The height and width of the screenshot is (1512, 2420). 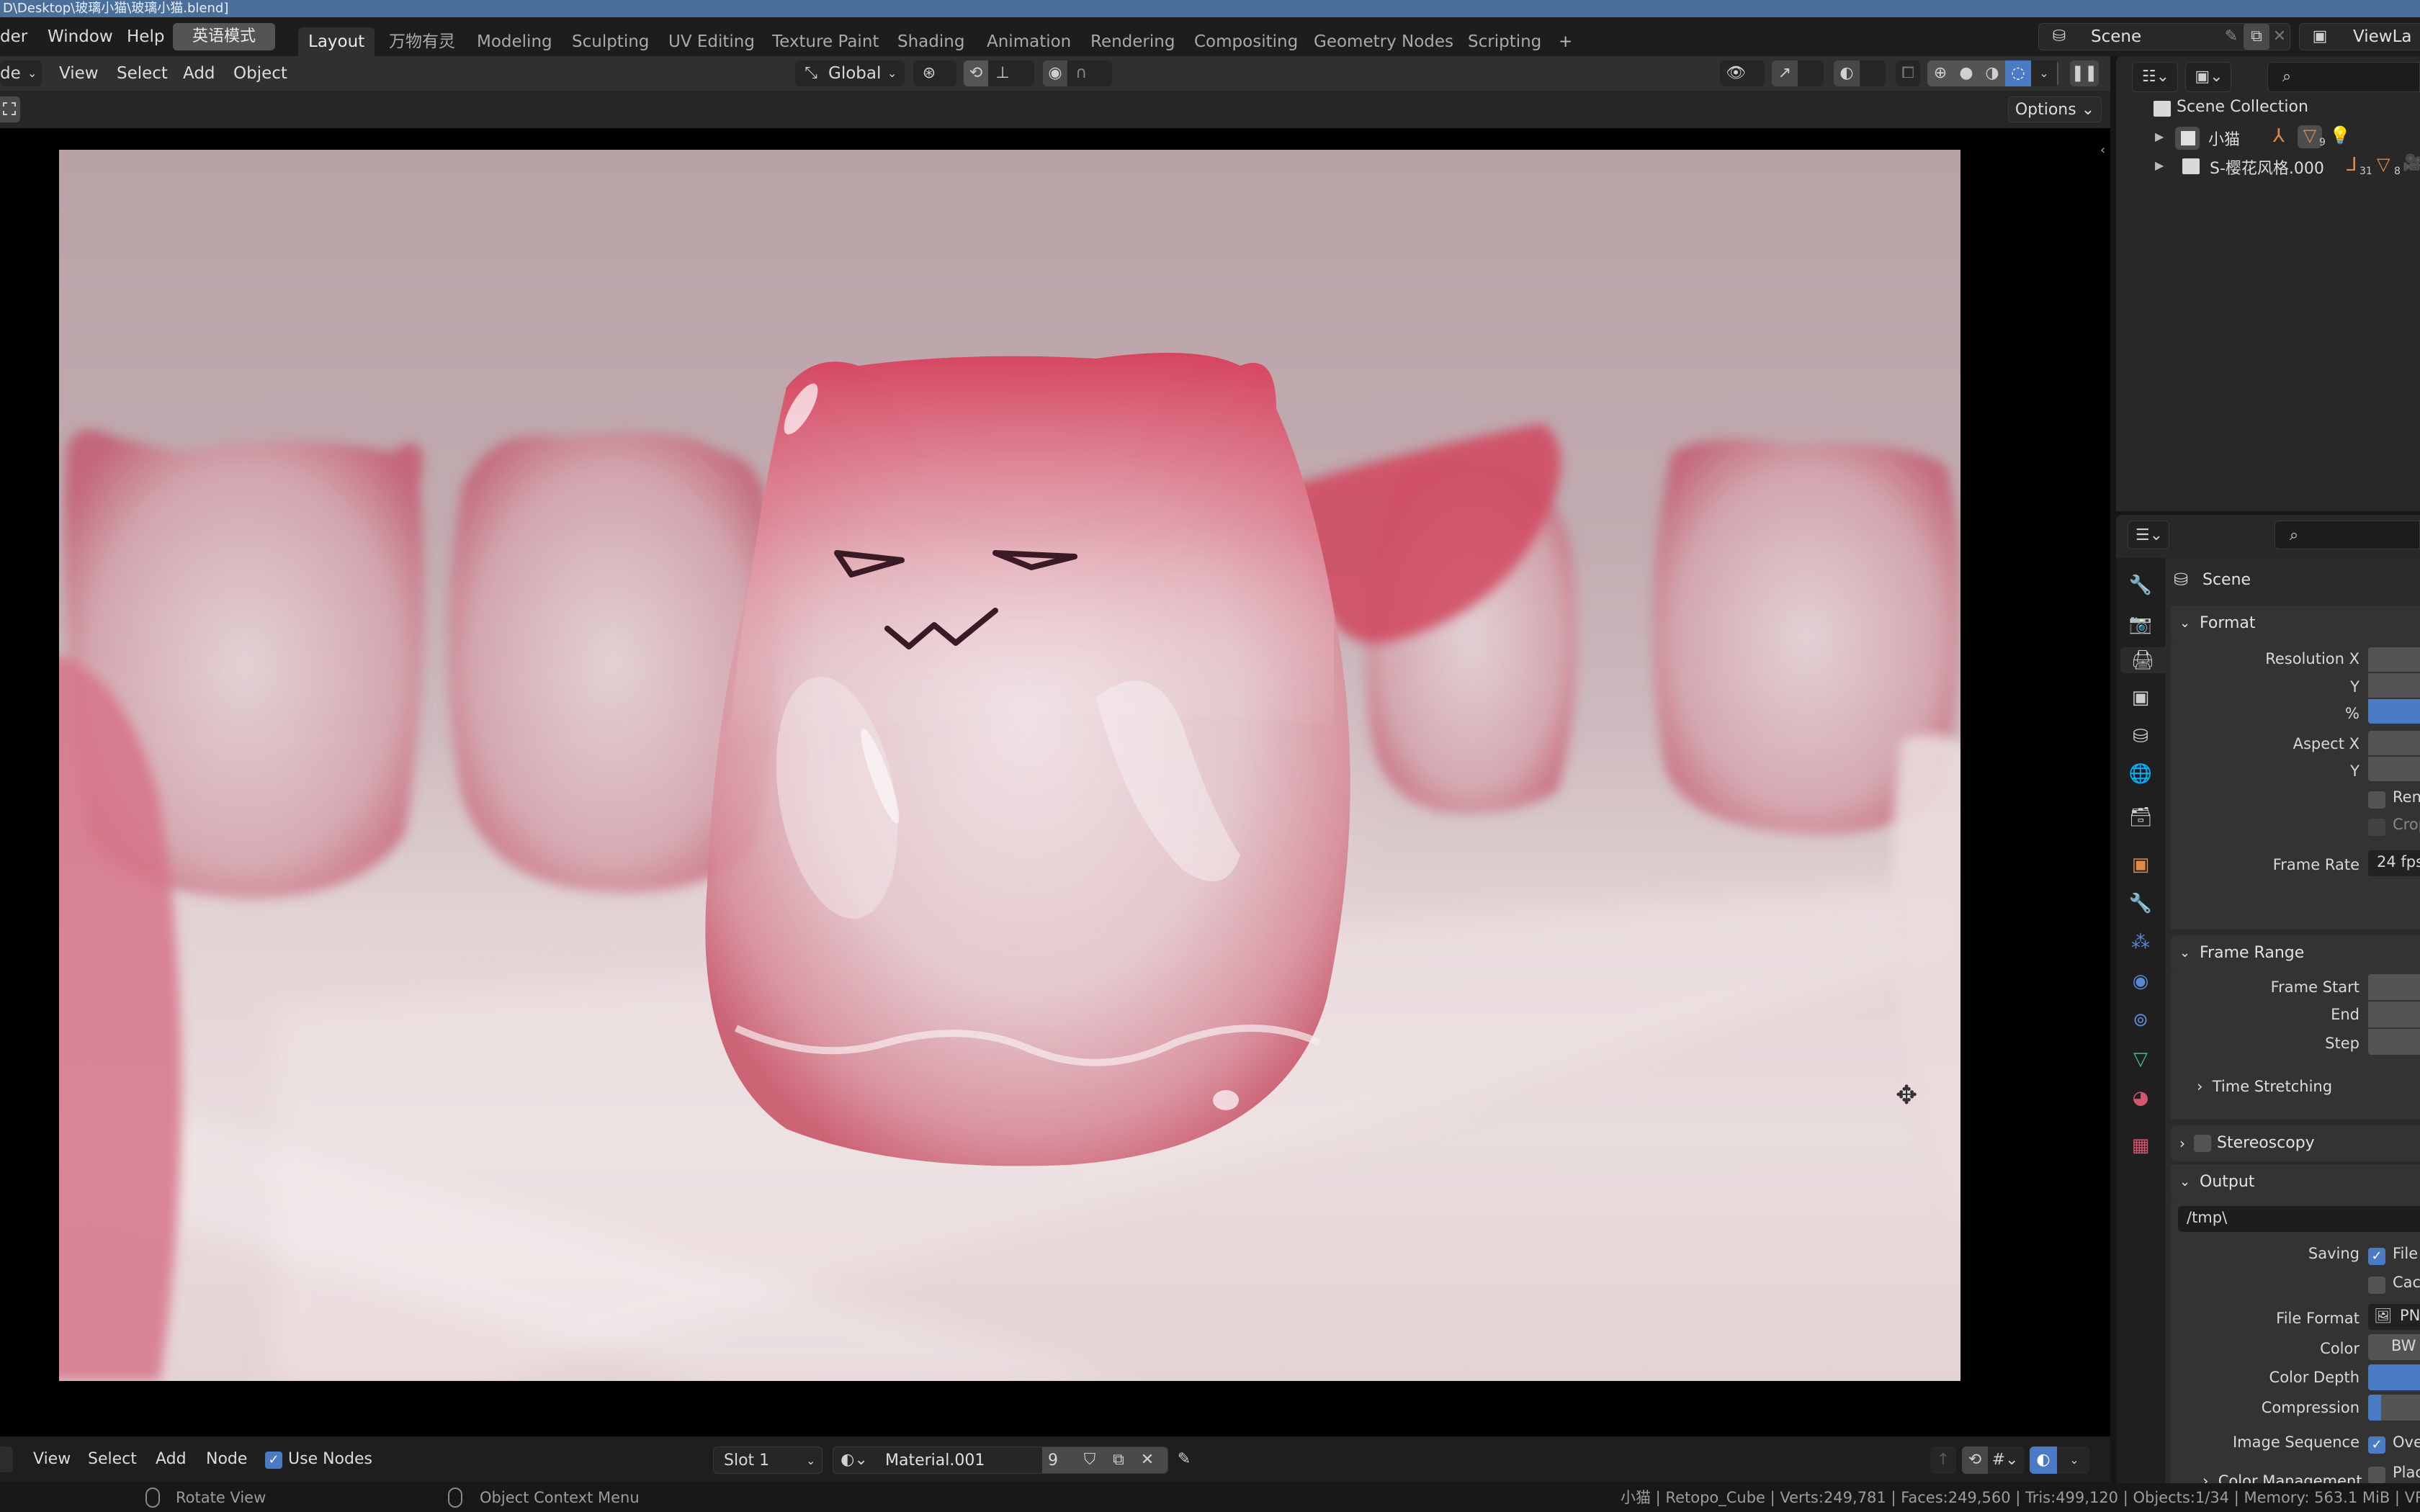 What do you see at coordinates (2295, 953) in the screenshot?
I see `frame-range-panel-header: ⌄ Frame Range` at bounding box center [2295, 953].